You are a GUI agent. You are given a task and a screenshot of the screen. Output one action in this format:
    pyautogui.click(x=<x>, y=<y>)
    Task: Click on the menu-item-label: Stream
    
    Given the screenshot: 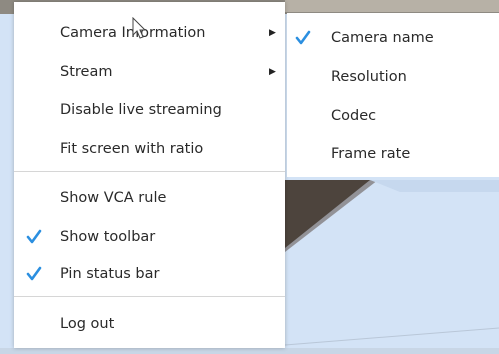 What is the action you would take?
    pyautogui.click(x=86, y=72)
    